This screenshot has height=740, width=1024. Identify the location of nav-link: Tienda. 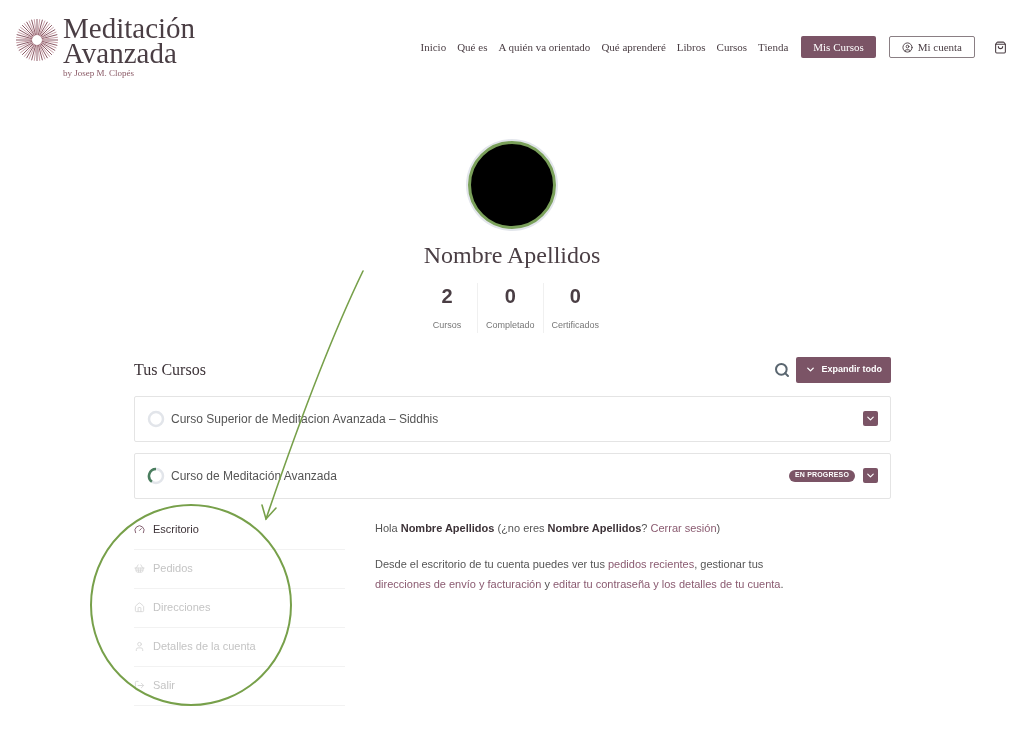
(773, 47).